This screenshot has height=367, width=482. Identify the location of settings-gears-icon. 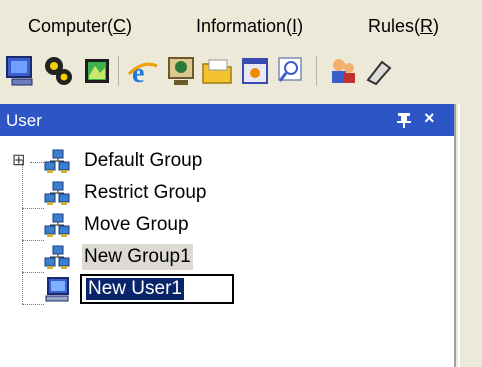
(59, 71).